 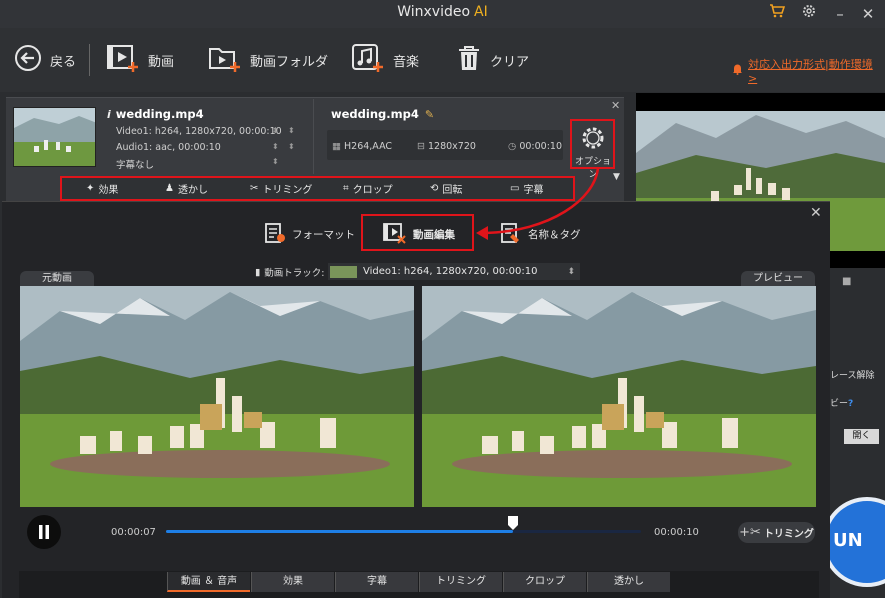 I want to click on pause-icon, so click(x=44, y=532).